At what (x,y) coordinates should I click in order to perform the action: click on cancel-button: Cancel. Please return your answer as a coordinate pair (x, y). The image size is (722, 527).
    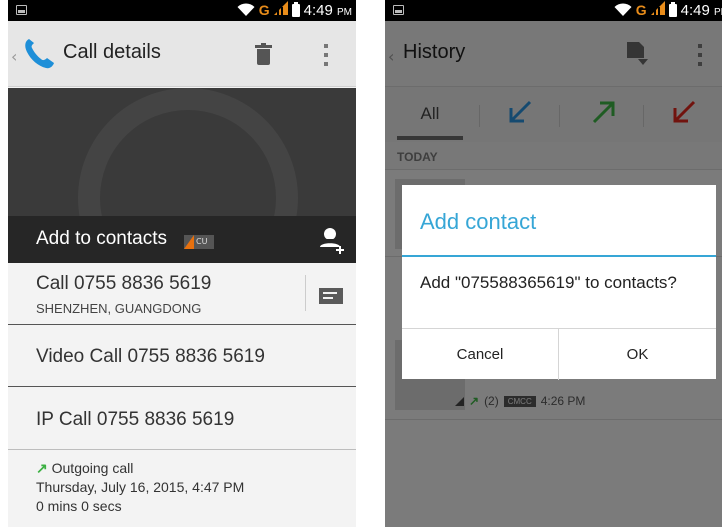
    Looking at the image, I should click on (480, 354).